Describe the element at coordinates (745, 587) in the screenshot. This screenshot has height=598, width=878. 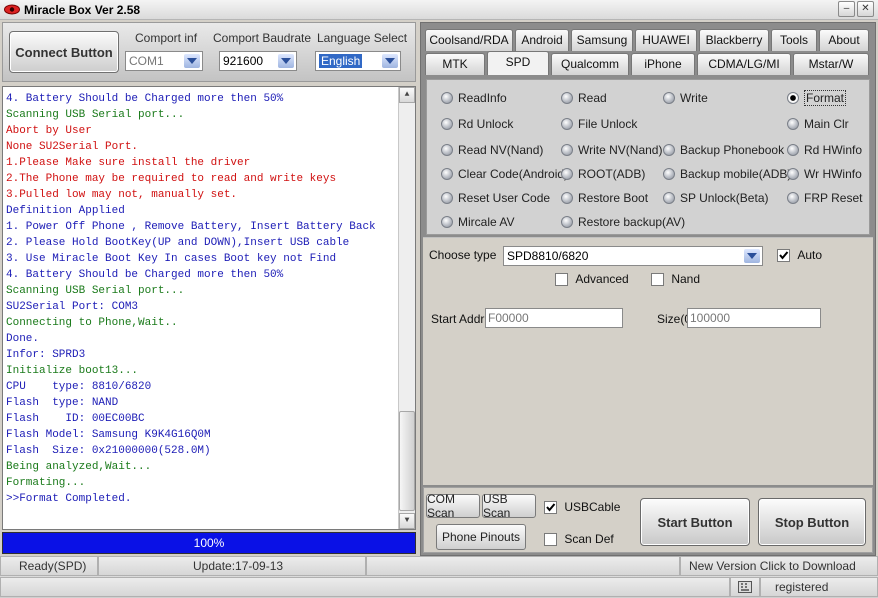
I see `keyboard-icon` at that location.